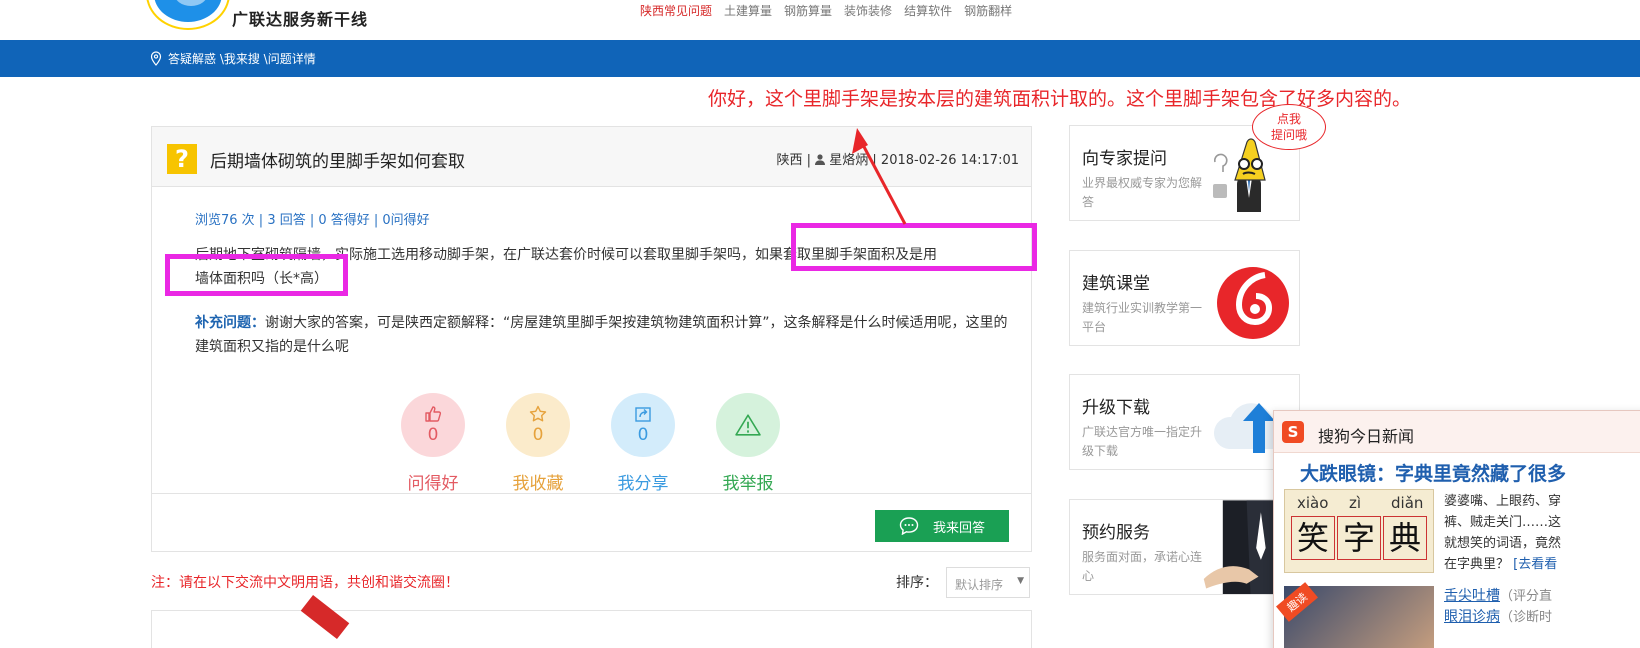 This screenshot has width=1640, height=648. What do you see at coordinates (182, 159) in the screenshot?
I see `question-mark-icon: ?` at bounding box center [182, 159].